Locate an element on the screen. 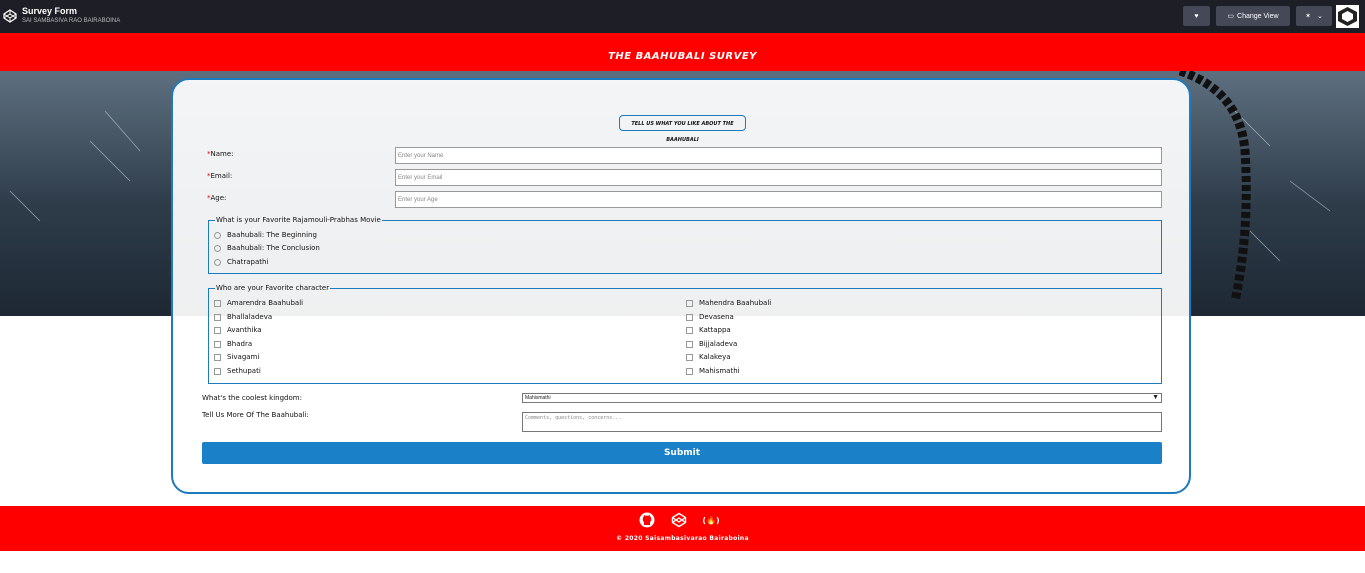 This screenshot has height=573, width=1365. codepen-icon is located at coordinates (679, 520).